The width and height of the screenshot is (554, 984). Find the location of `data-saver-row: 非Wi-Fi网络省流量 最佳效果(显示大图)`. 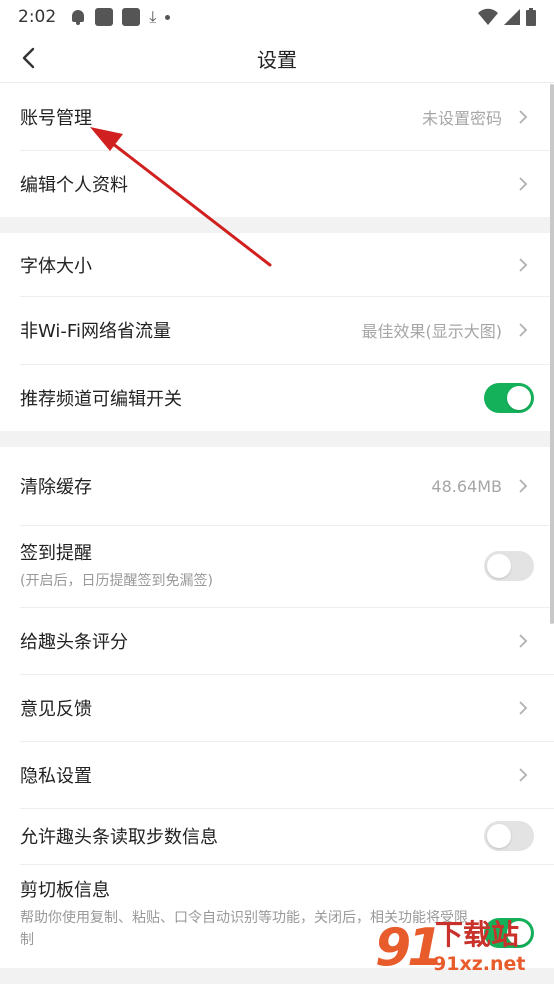

data-saver-row: 非Wi-Fi网络省流量 最佳效果(显示大图) is located at coordinates (277, 330).